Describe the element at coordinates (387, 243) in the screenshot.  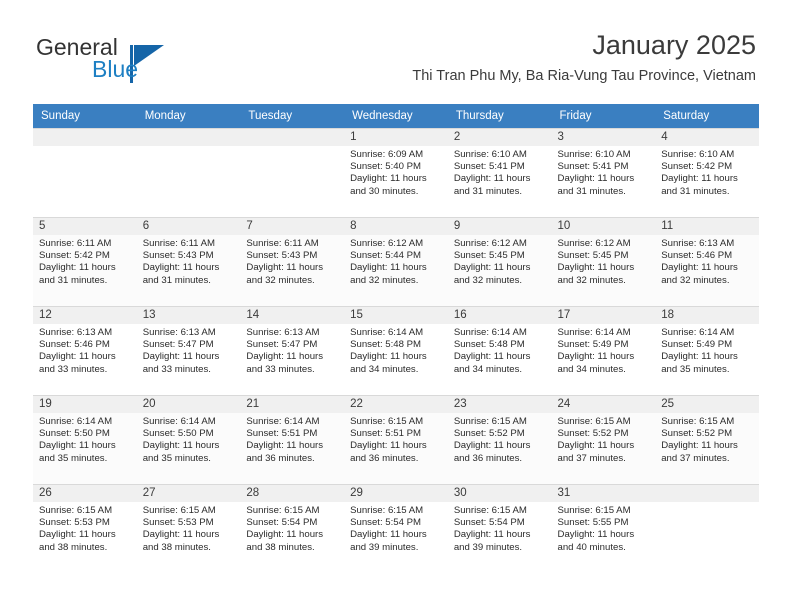
I see `day-detail-line: Sunrise: 6:12 AM` at that location.